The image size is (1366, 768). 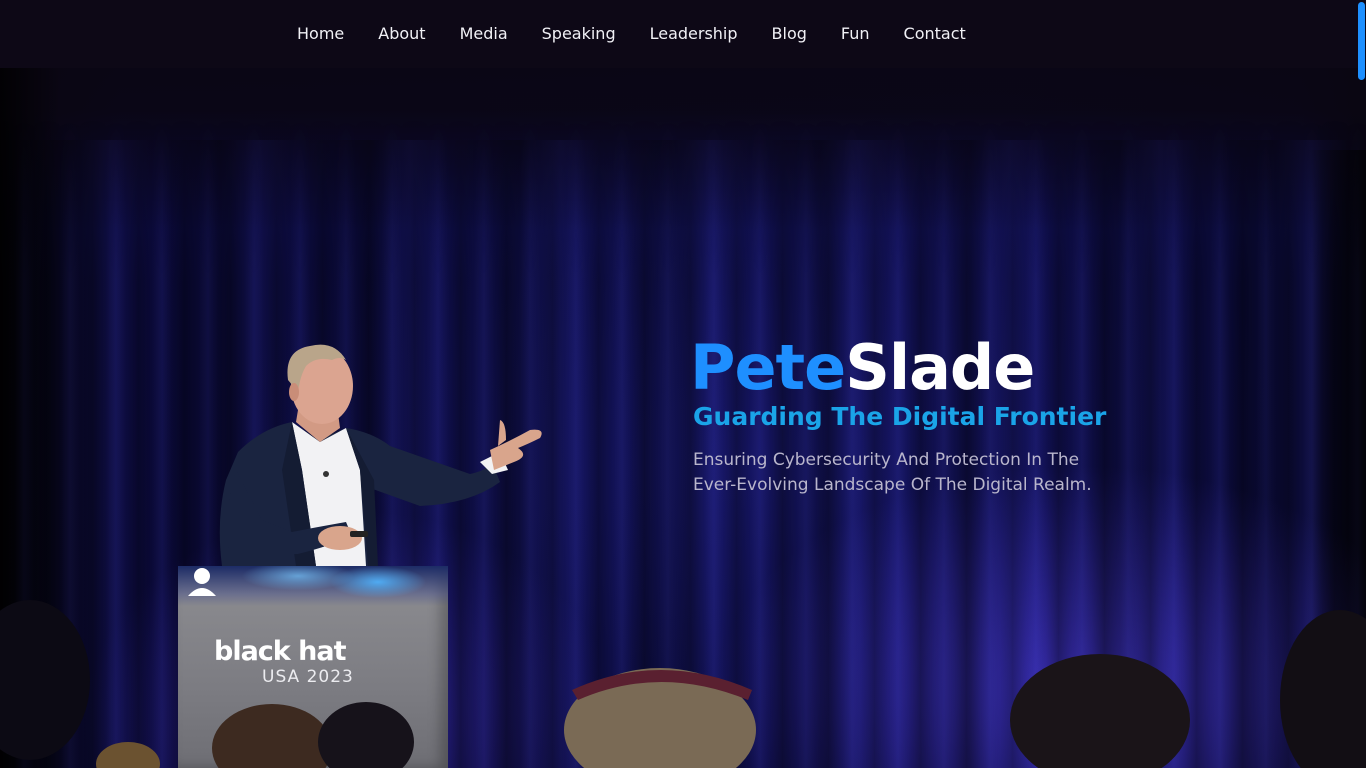 I want to click on nav-link-fun: Fun, so click(x=855, y=33).